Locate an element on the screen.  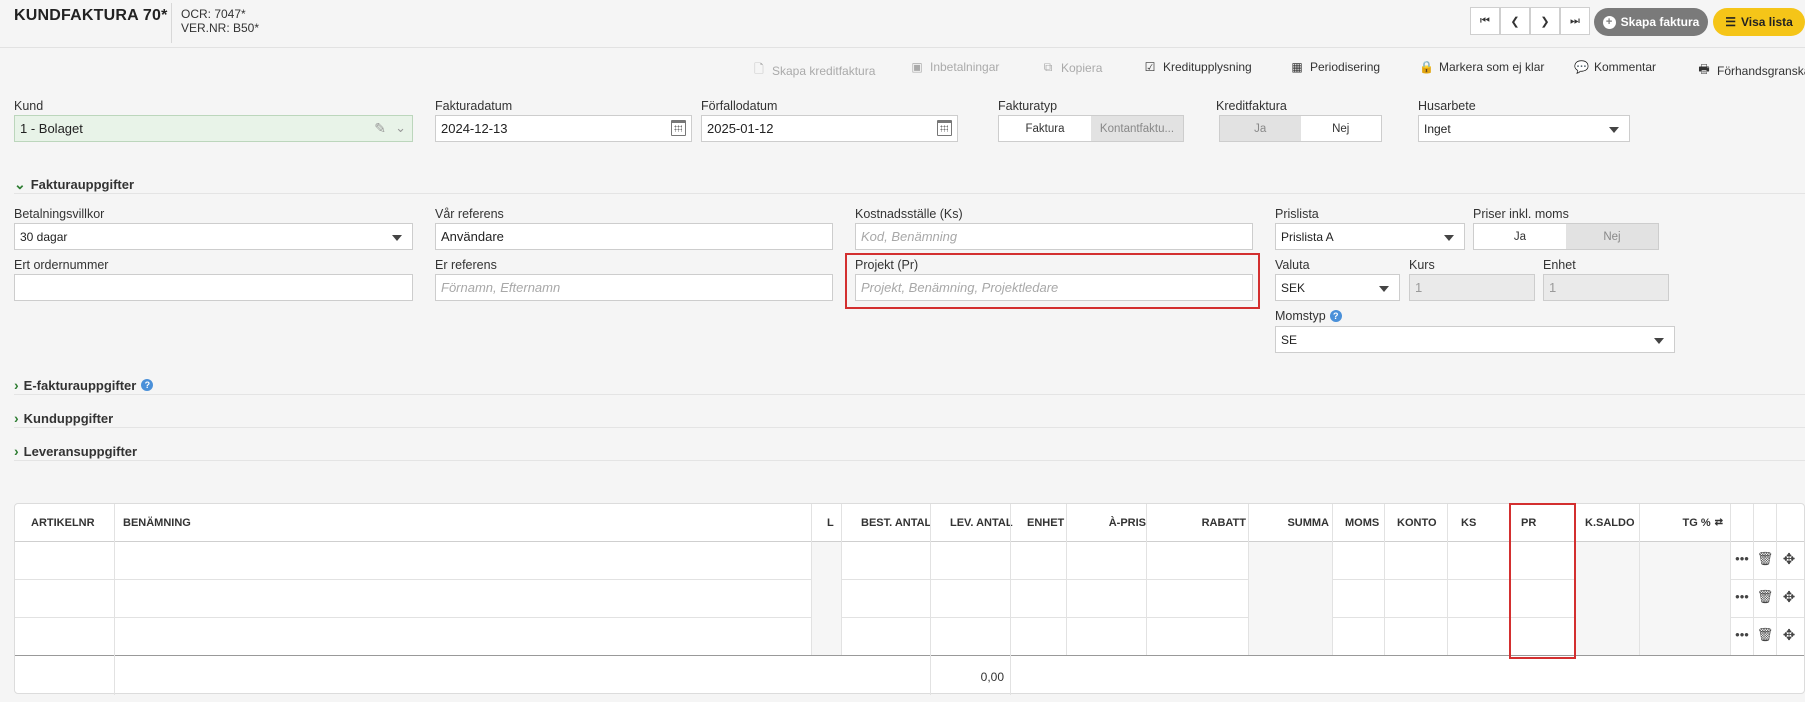
invoice-details-section-toggle: ⌄ Fakturauppgifter is located at coordinates (74, 184).